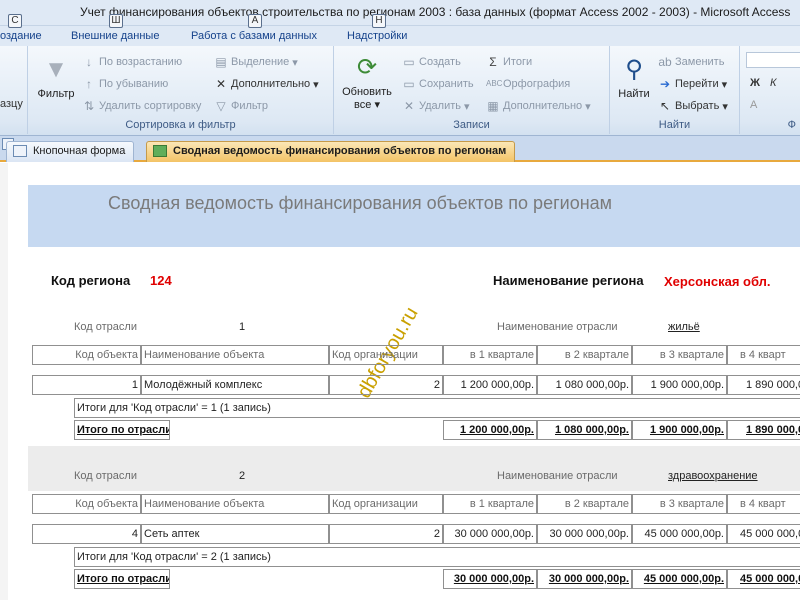 Image resolution: width=800 pixels, height=600 pixels. Describe the element at coordinates (700, 62) in the screenshot. I see `replace-label: Заменить` at that location.